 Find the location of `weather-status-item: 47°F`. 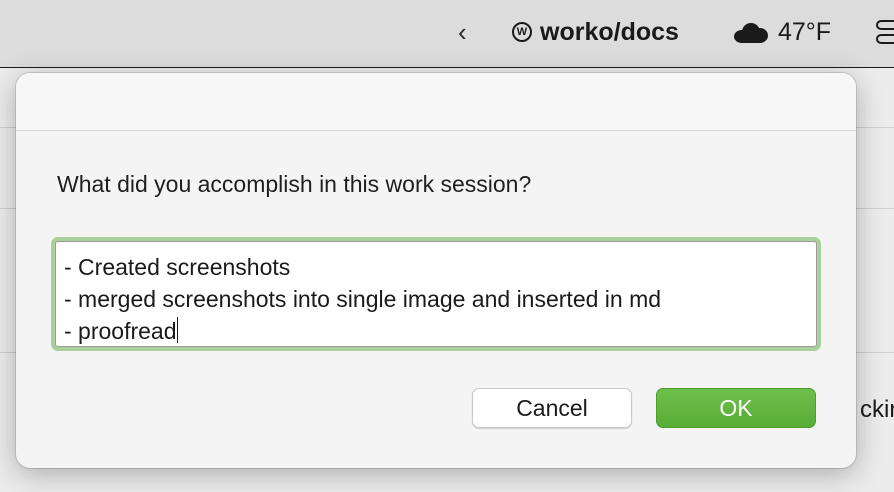

weather-status-item: 47°F is located at coordinates (782, 32).